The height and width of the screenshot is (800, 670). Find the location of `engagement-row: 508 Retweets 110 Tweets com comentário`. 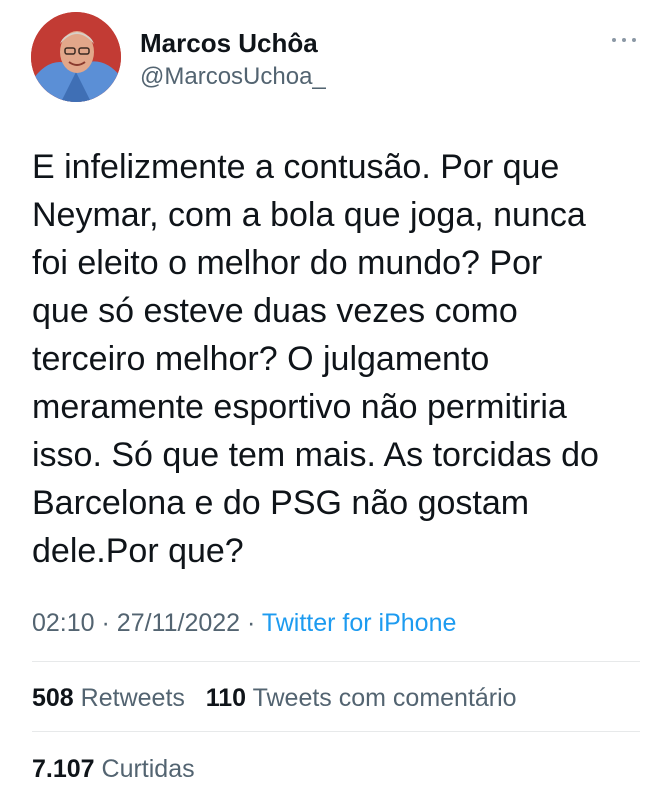

engagement-row: 508 Retweets 110 Tweets com comentário is located at coordinates (274, 698).